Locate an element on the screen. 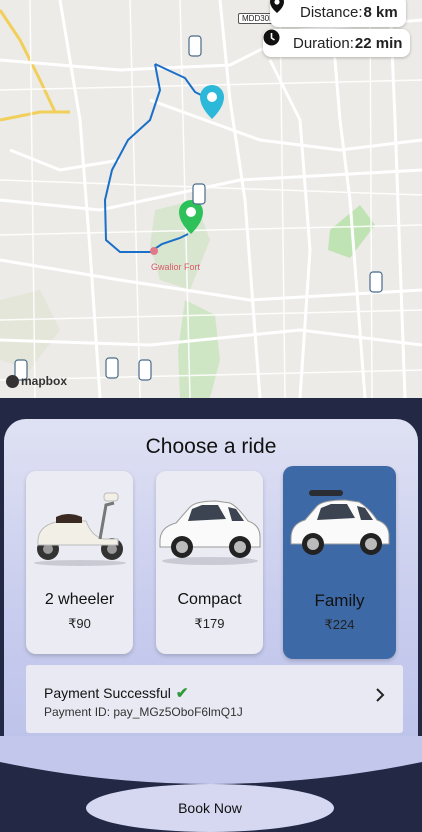 This screenshot has height=832, width=422. attribution-text: mapbox is located at coordinates (44, 381).